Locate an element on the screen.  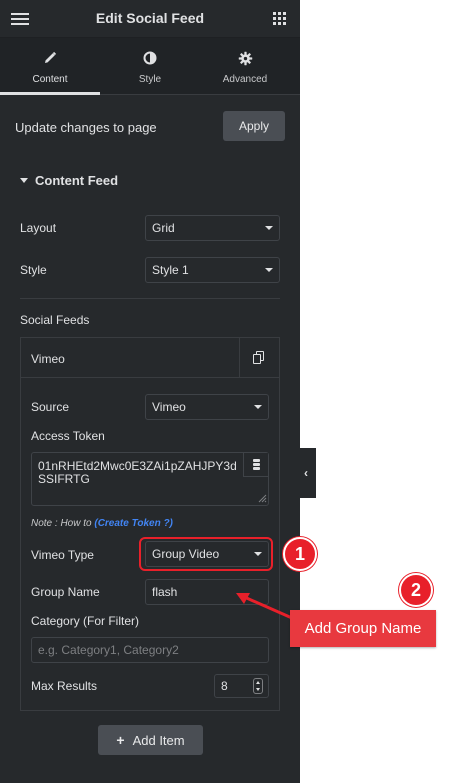
collapse-panel-button: ‹ is located at coordinates (308, 473).